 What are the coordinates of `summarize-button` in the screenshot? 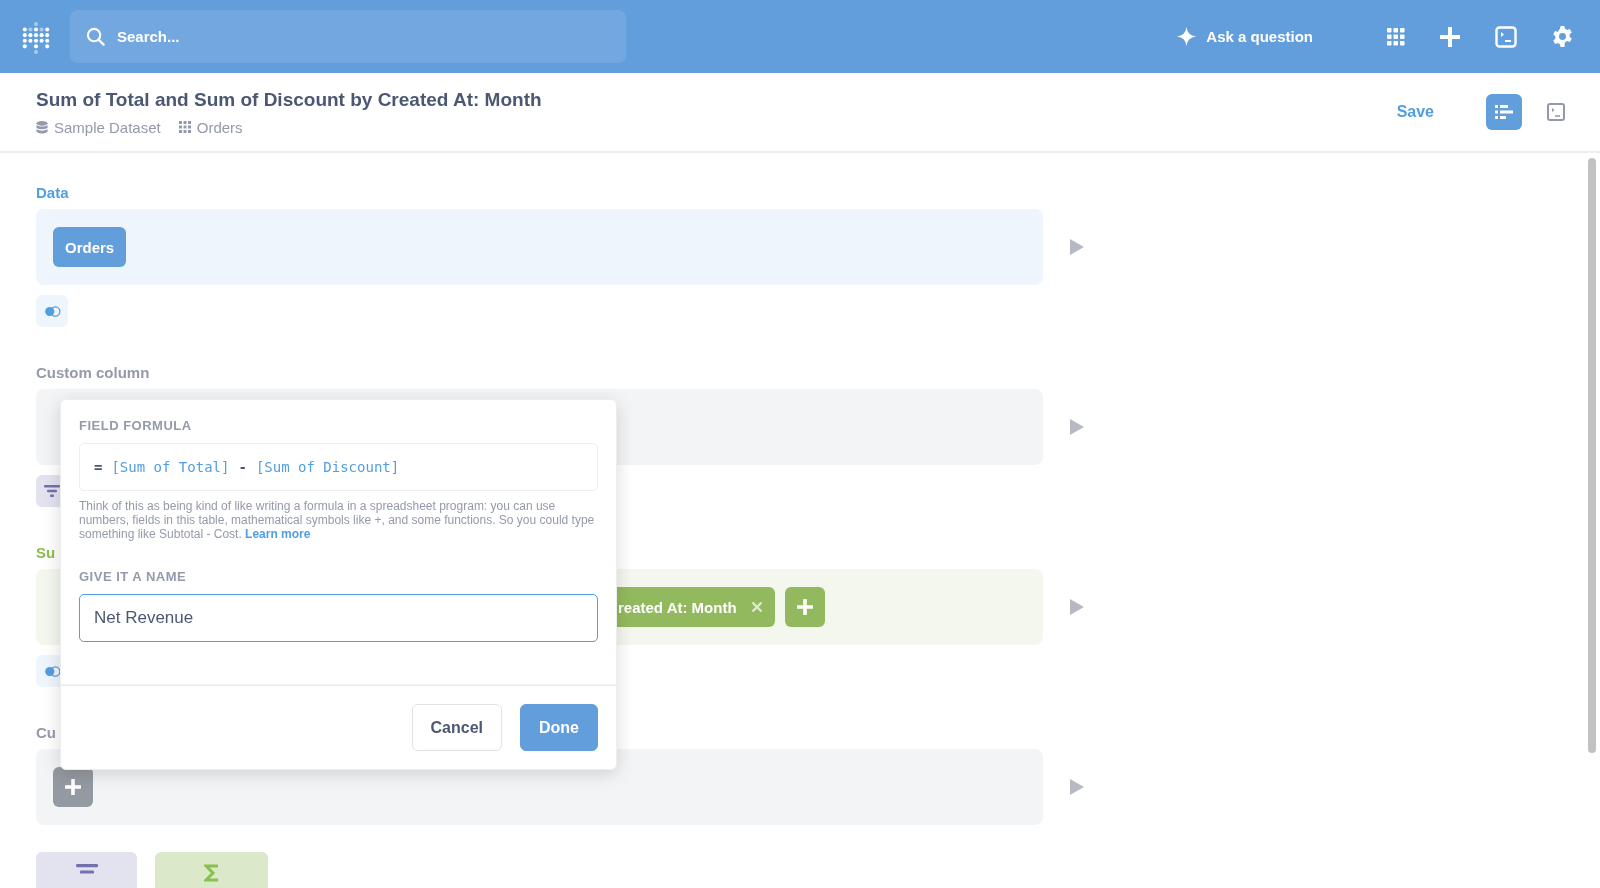 It's located at (211, 870).